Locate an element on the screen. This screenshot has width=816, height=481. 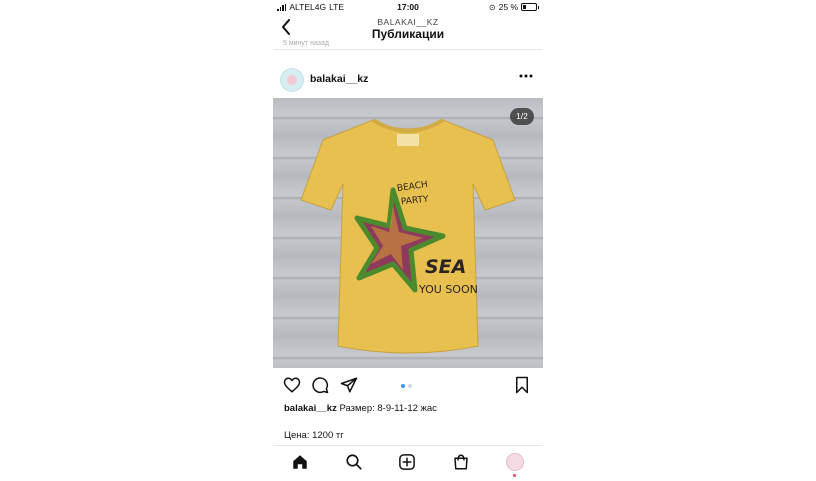
post-caption: balakai__kz Размер: 8-9-11-12 жас is located at coordinates (360, 408).